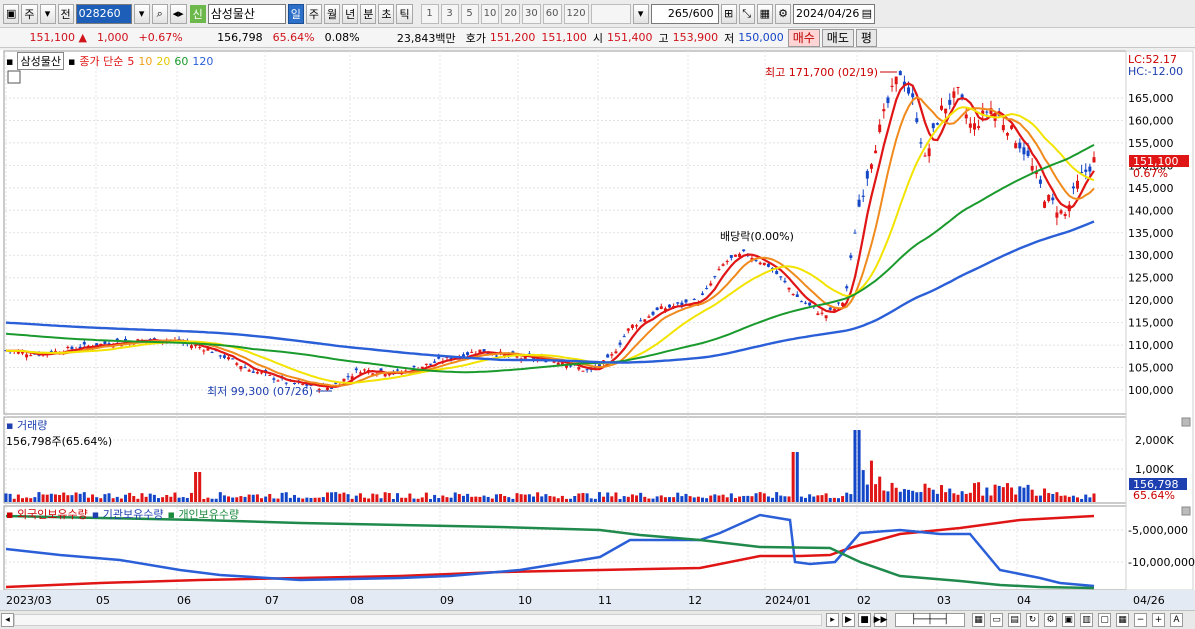 The width and height of the screenshot is (1195, 629). I want to click on settings-icon: ⚙, so click(1050, 620).